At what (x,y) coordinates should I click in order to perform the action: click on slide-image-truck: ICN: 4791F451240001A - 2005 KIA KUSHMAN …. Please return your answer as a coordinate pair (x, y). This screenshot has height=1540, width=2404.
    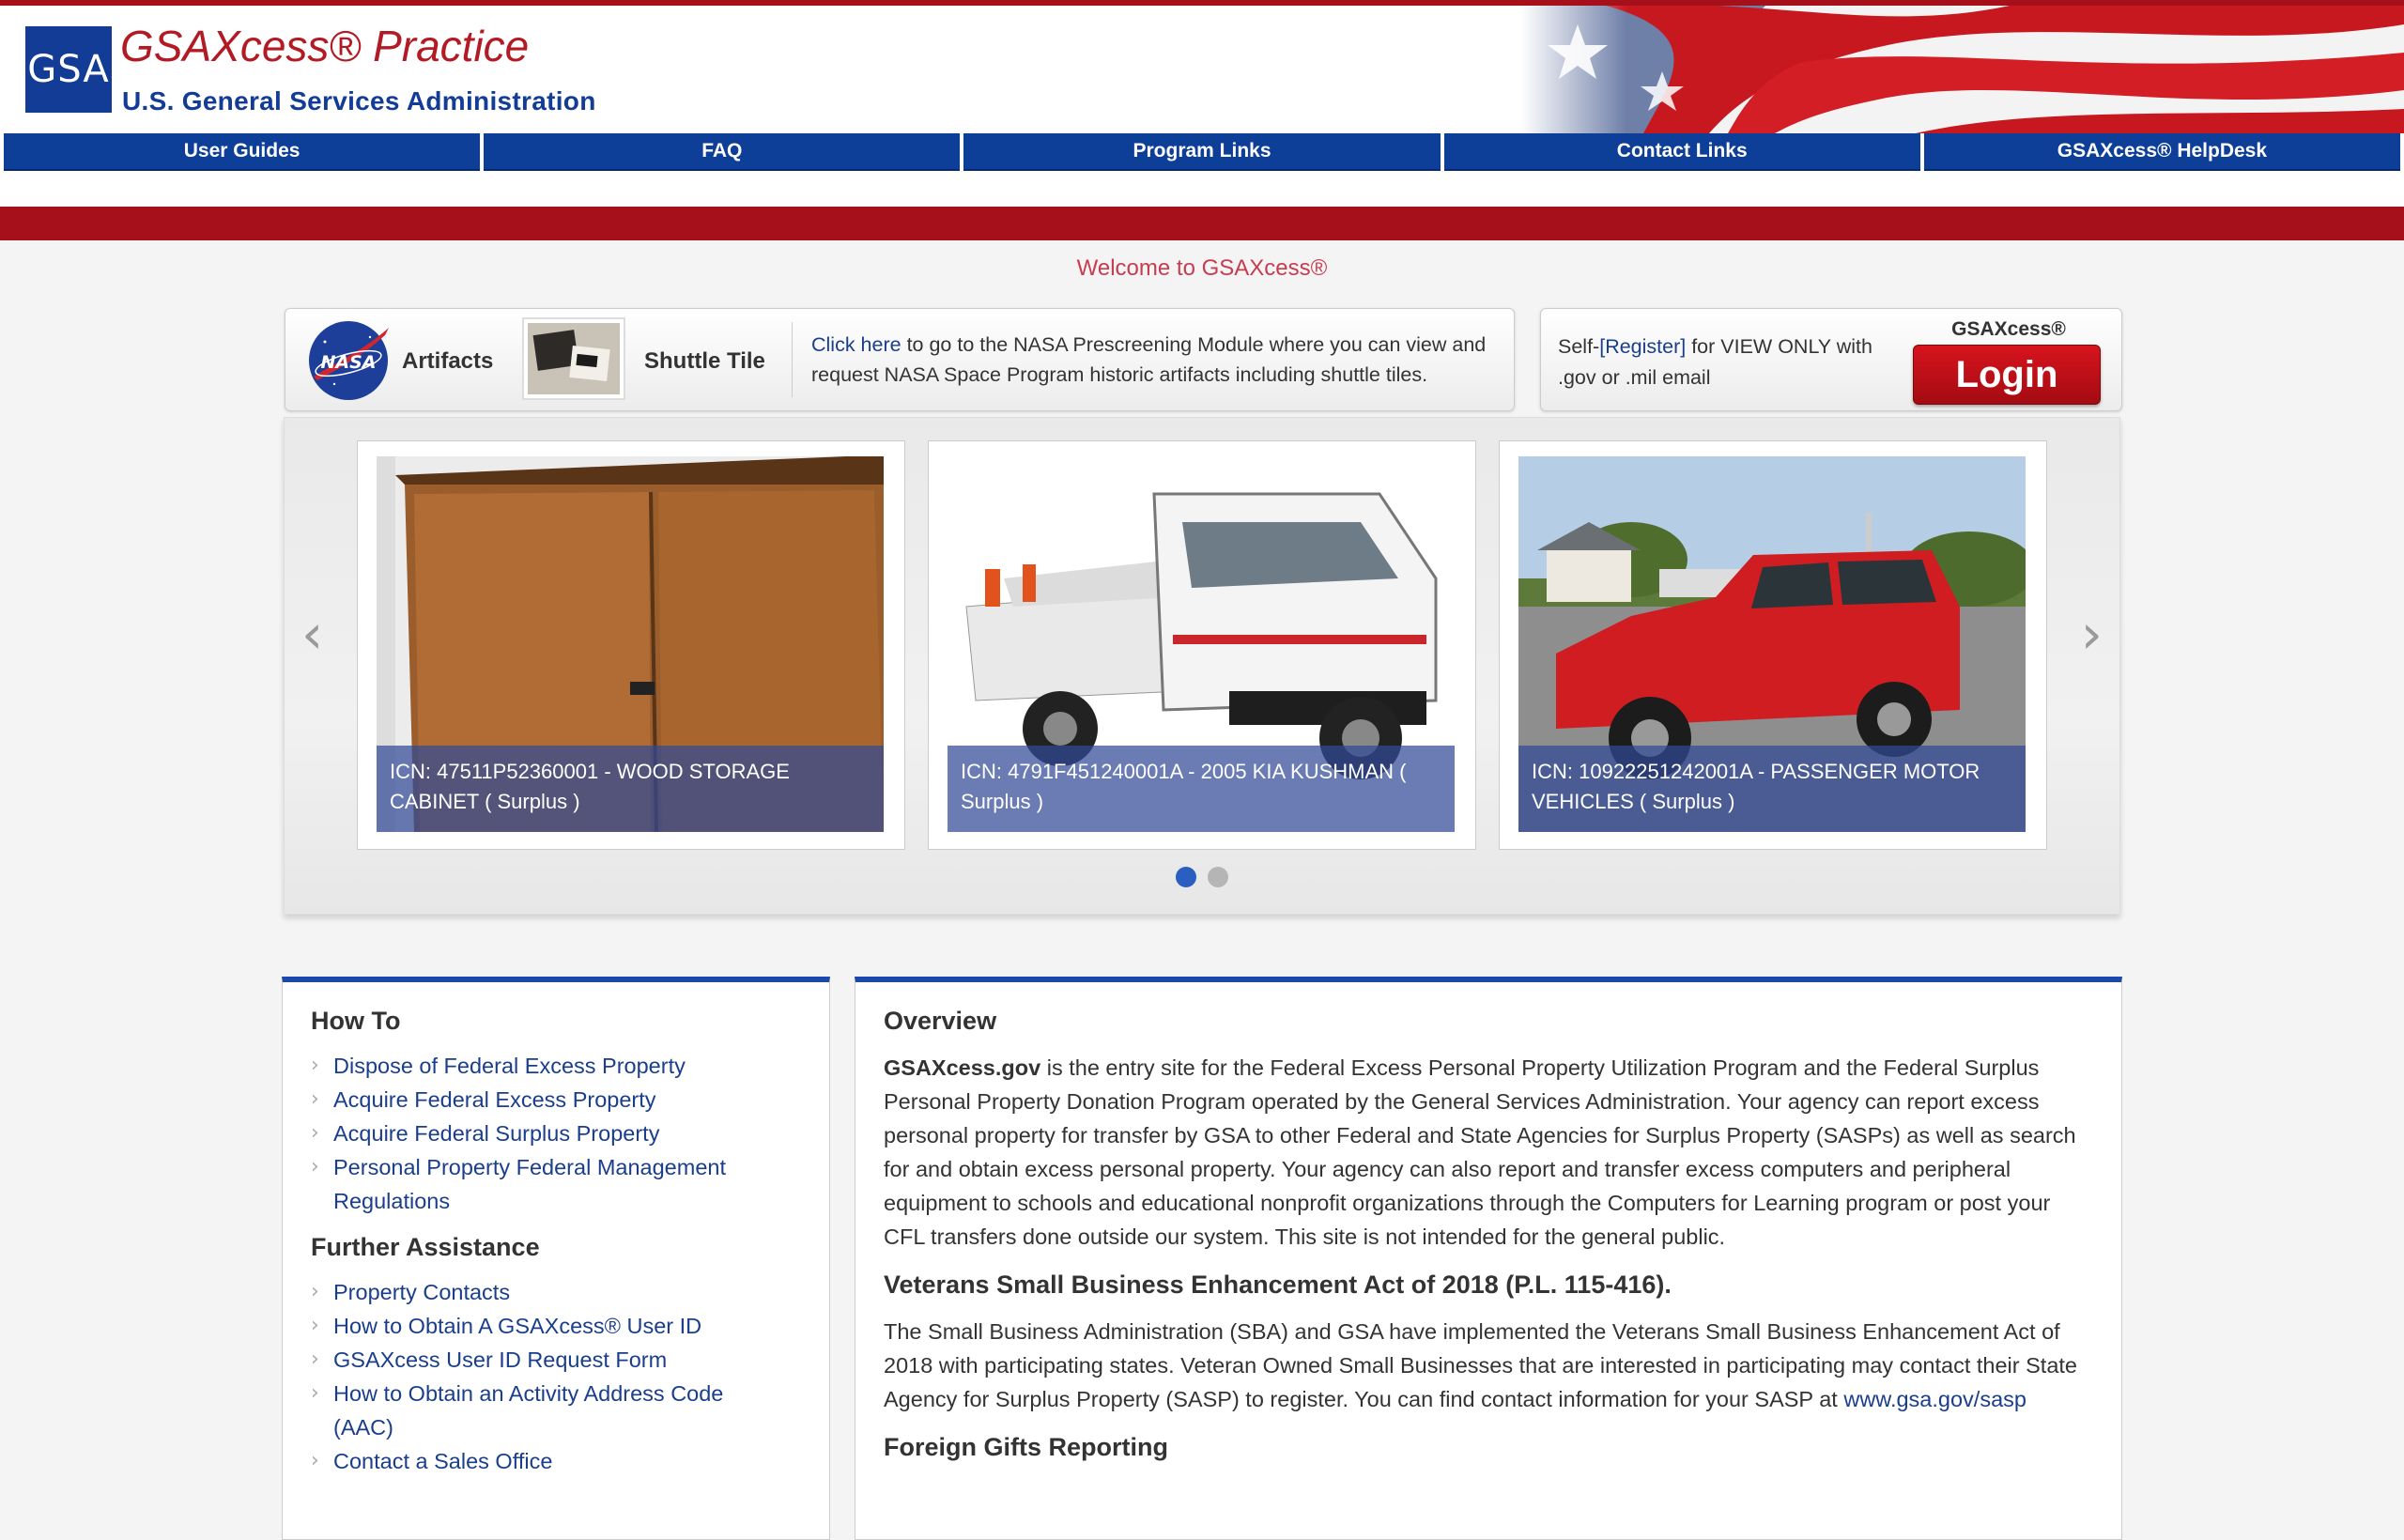
    Looking at the image, I should click on (1201, 644).